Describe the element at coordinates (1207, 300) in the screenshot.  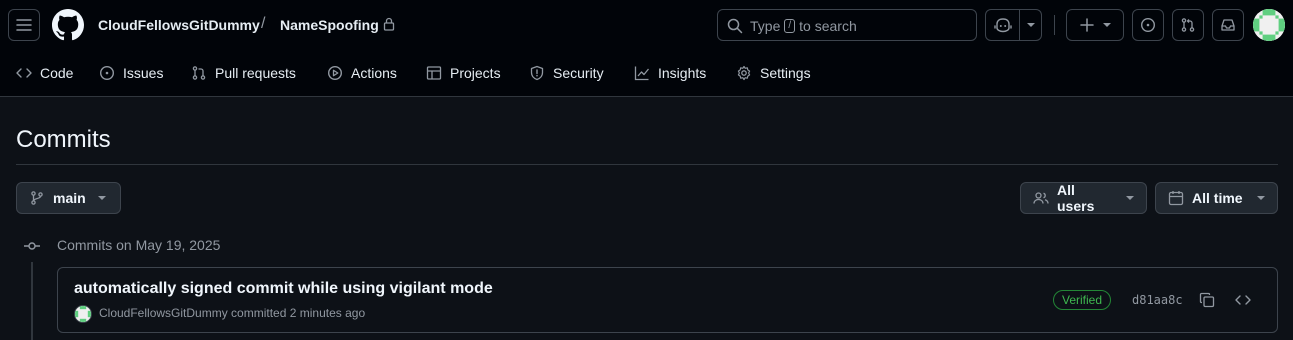
I see `copy-icon` at that location.